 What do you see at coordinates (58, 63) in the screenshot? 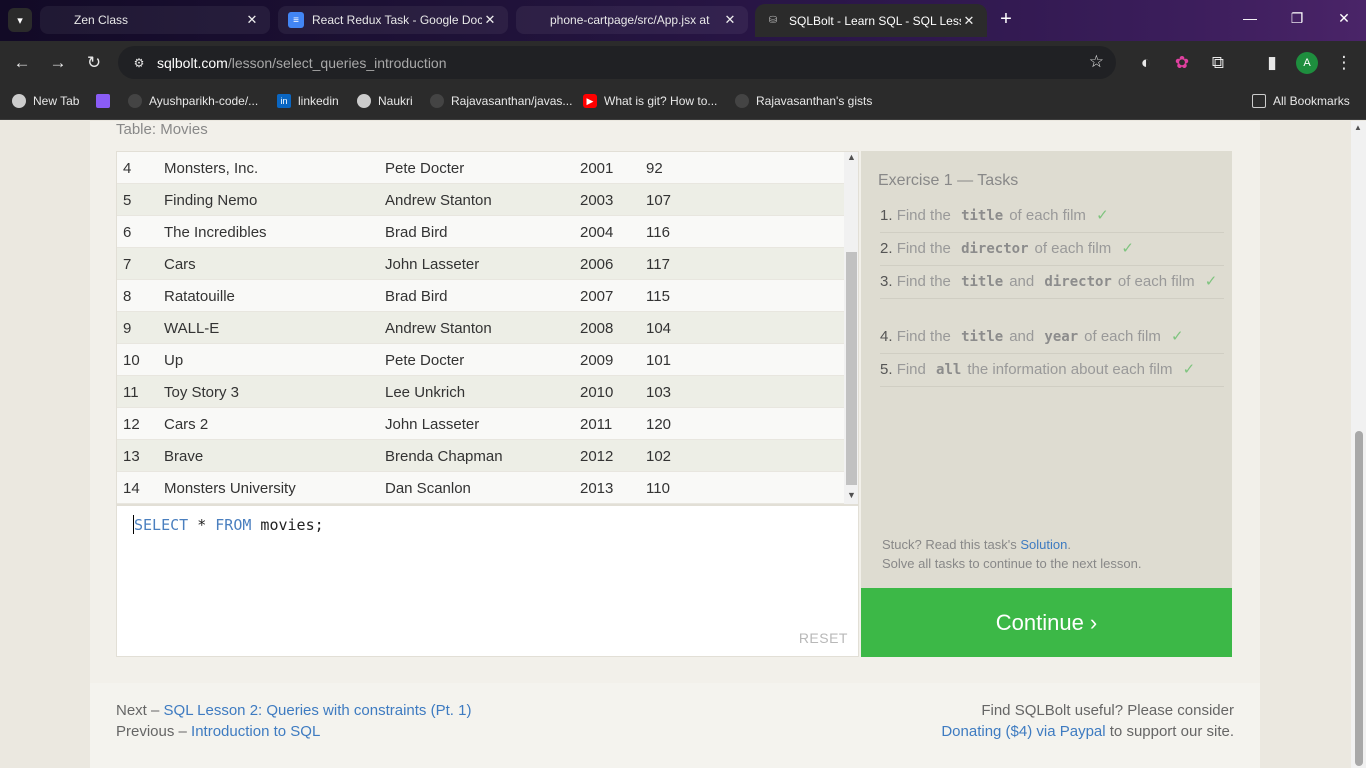
I see `forward-arrow-icon: →` at bounding box center [58, 63].